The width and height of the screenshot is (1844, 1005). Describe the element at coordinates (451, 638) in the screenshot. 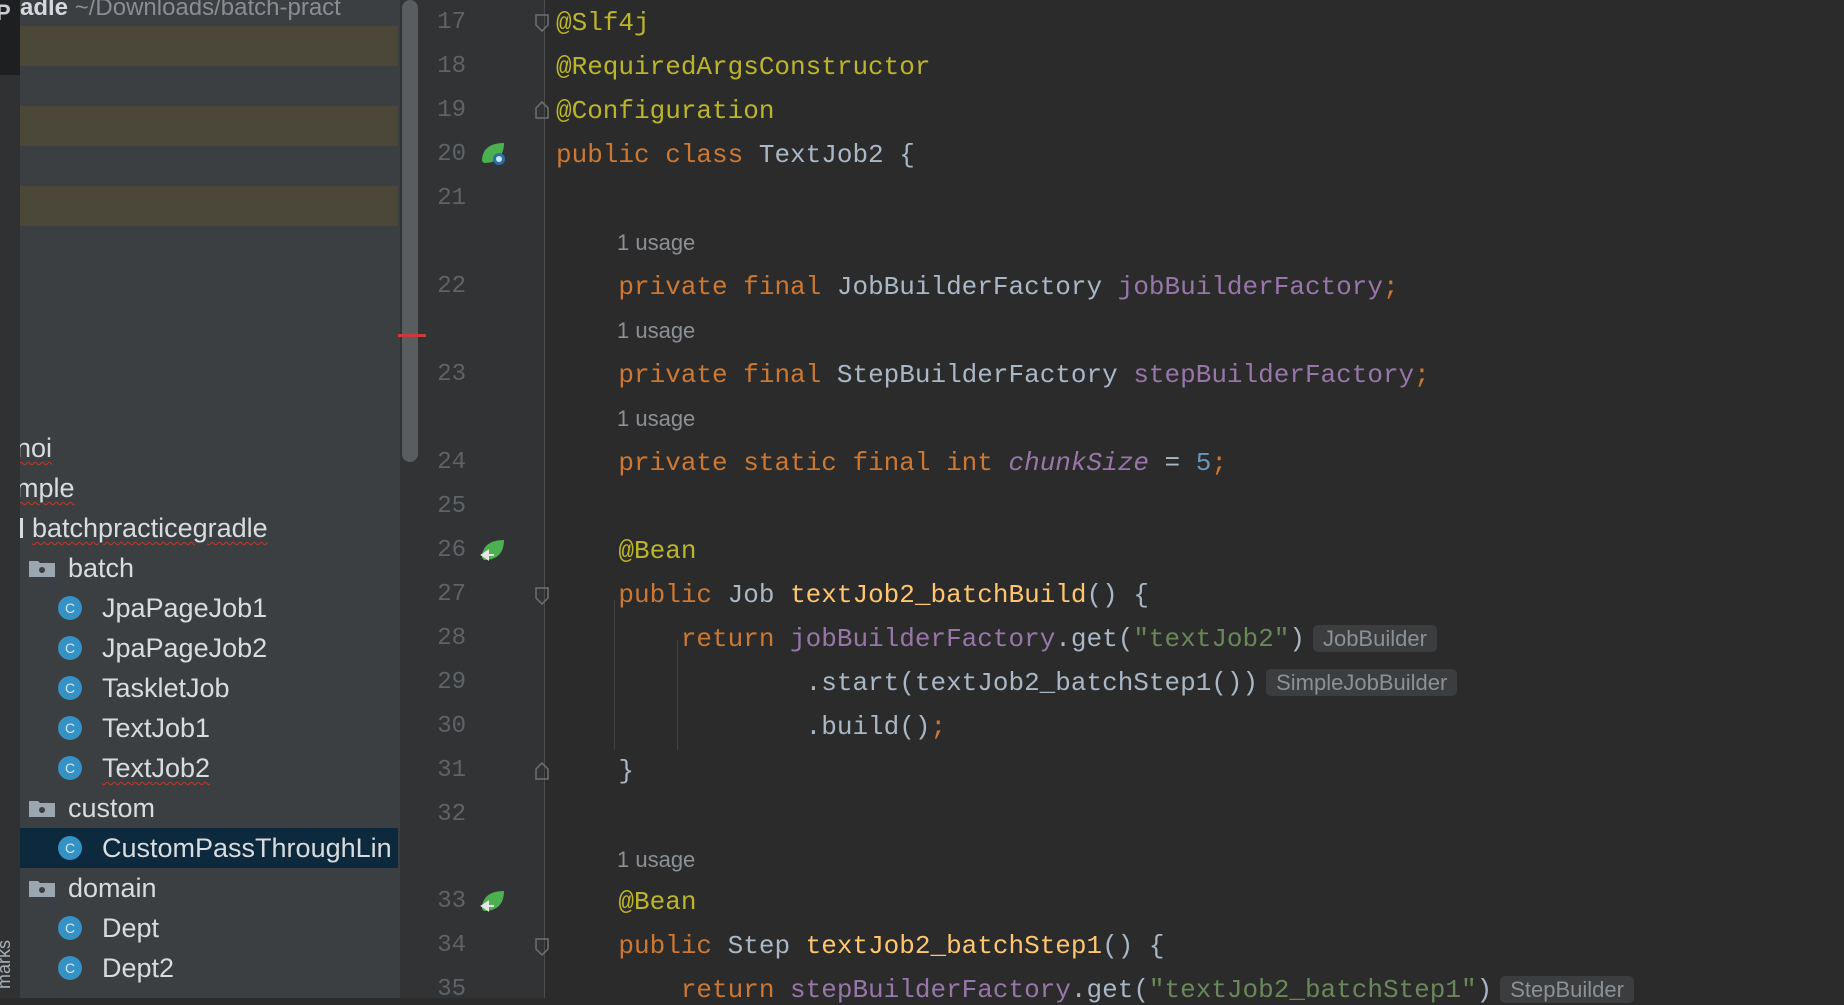

I see `line-number: 28` at that location.